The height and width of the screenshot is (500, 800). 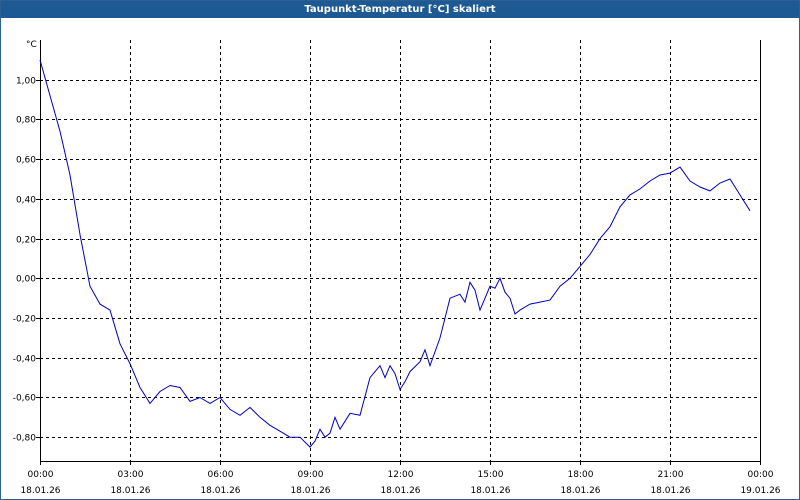 What do you see at coordinates (26, 280) in the screenshot?
I see `y-tick-label: 0,00` at bounding box center [26, 280].